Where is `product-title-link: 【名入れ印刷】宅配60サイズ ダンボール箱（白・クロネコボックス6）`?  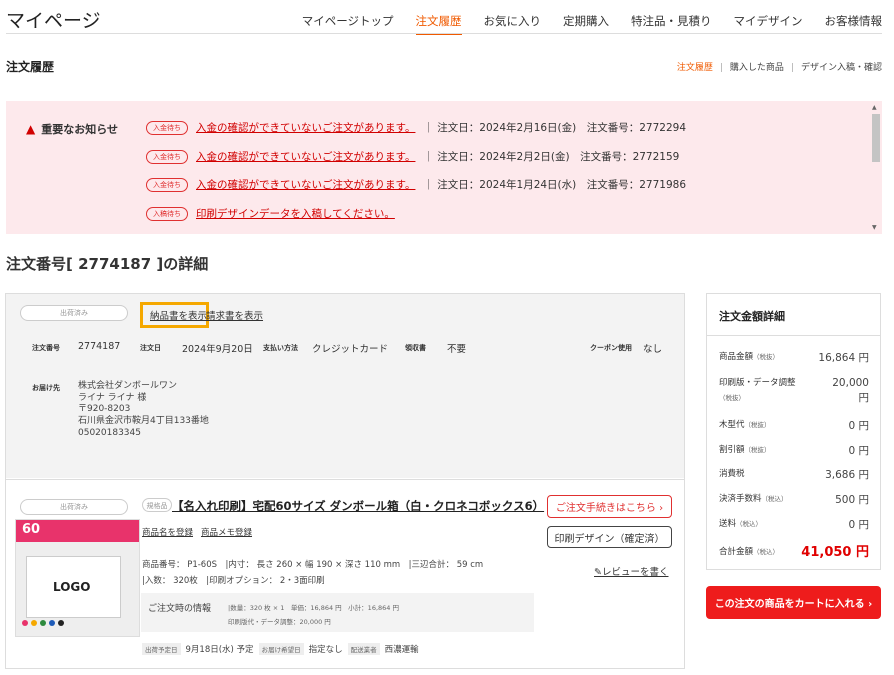 product-title-link: 【名入れ印刷】宅配60サイズ ダンボール箱（白・クロネコボックス6） is located at coordinates (358, 506).